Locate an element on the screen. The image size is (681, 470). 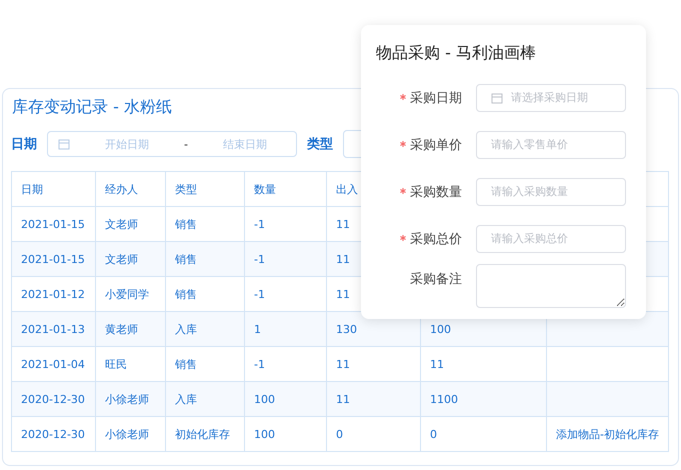
table-cell: 130 is located at coordinates (346, 329).